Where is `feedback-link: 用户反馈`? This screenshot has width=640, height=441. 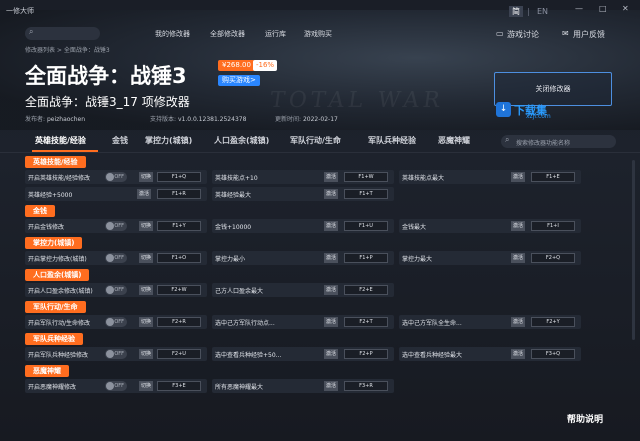 feedback-link: 用户反馈 is located at coordinates (589, 34).